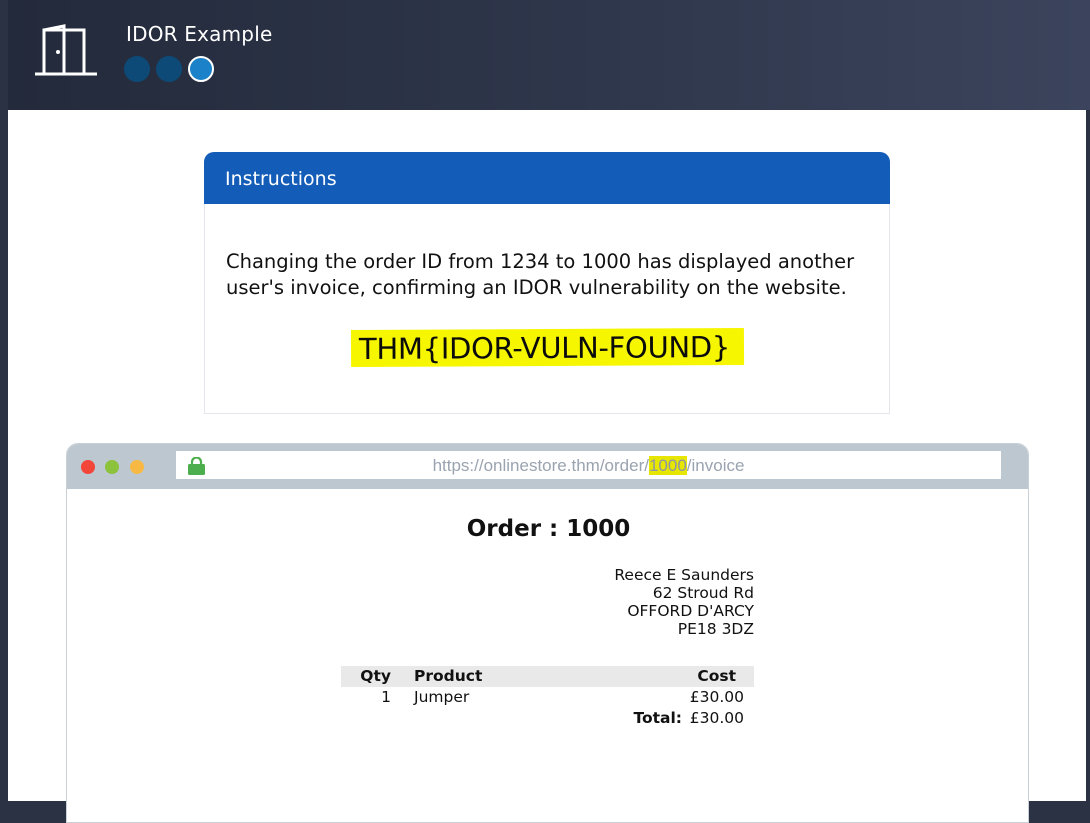  What do you see at coordinates (716, 676) in the screenshot?
I see `column-header-cost: Cost` at bounding box center [716, 676].